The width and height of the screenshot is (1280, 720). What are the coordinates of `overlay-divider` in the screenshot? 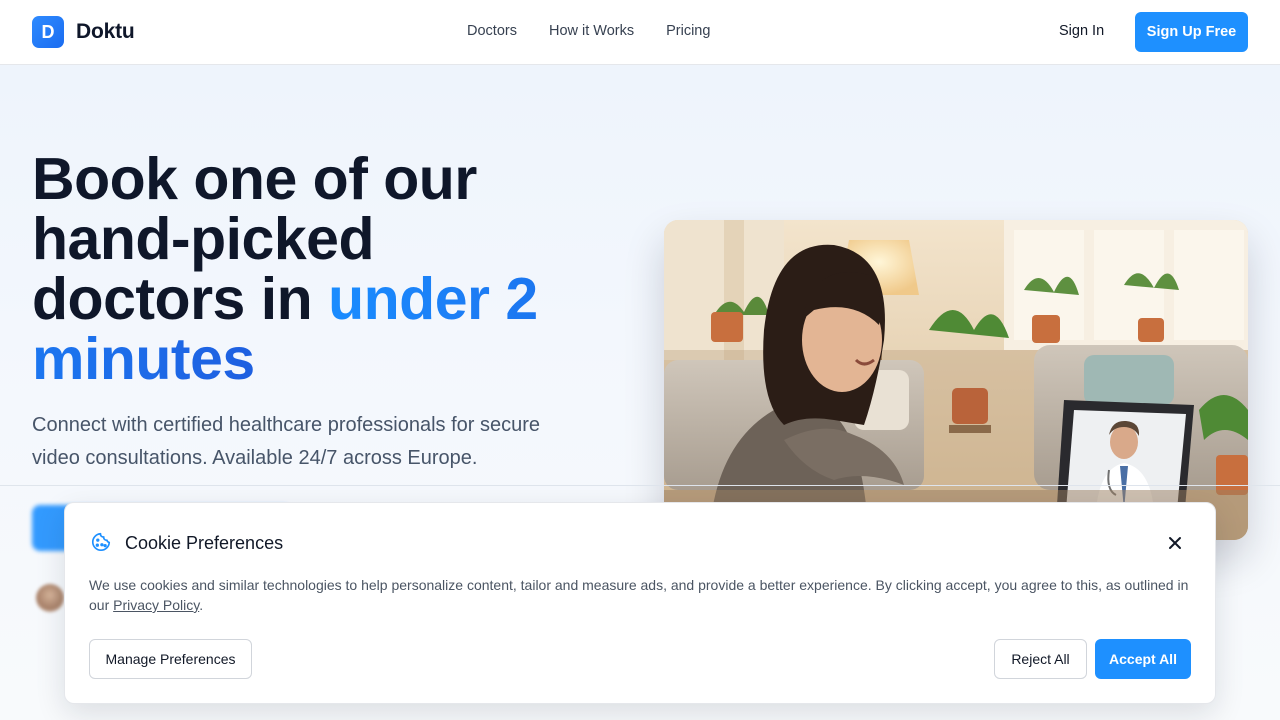 It's located at (640, 485).